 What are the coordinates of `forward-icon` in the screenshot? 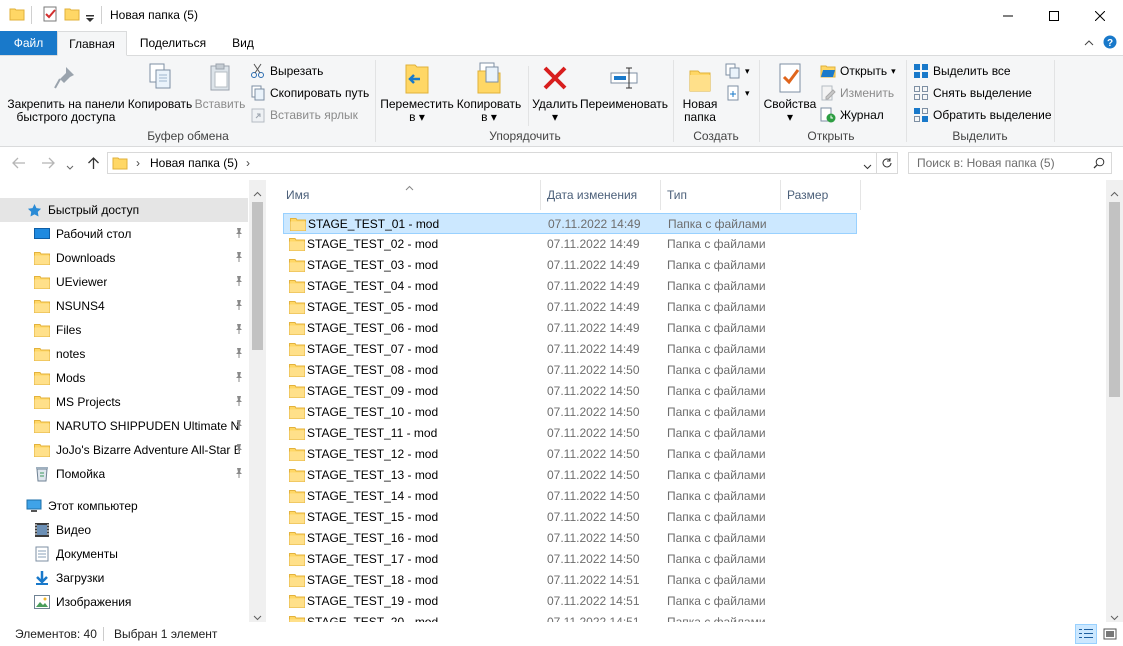 It's located at (48, 164).